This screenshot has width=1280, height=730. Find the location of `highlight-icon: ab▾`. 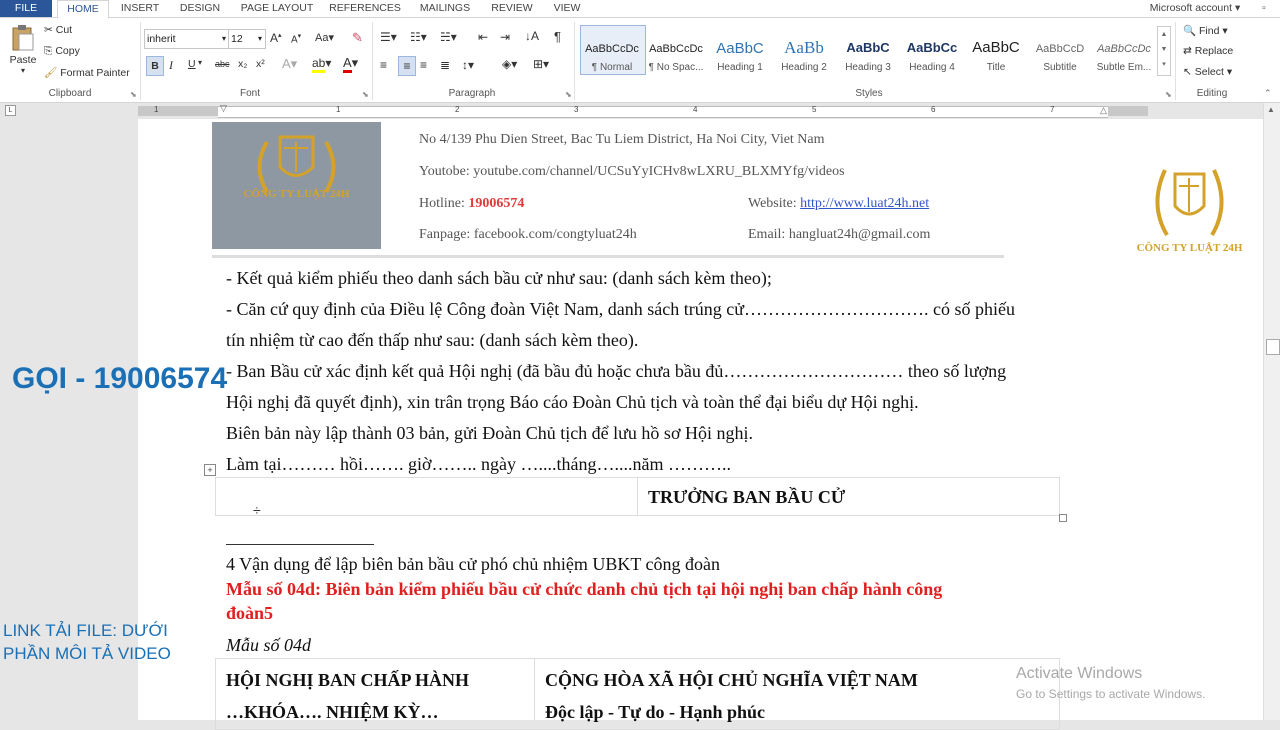

highlight-icon: ab▾ is located at coordinates (321, 64).